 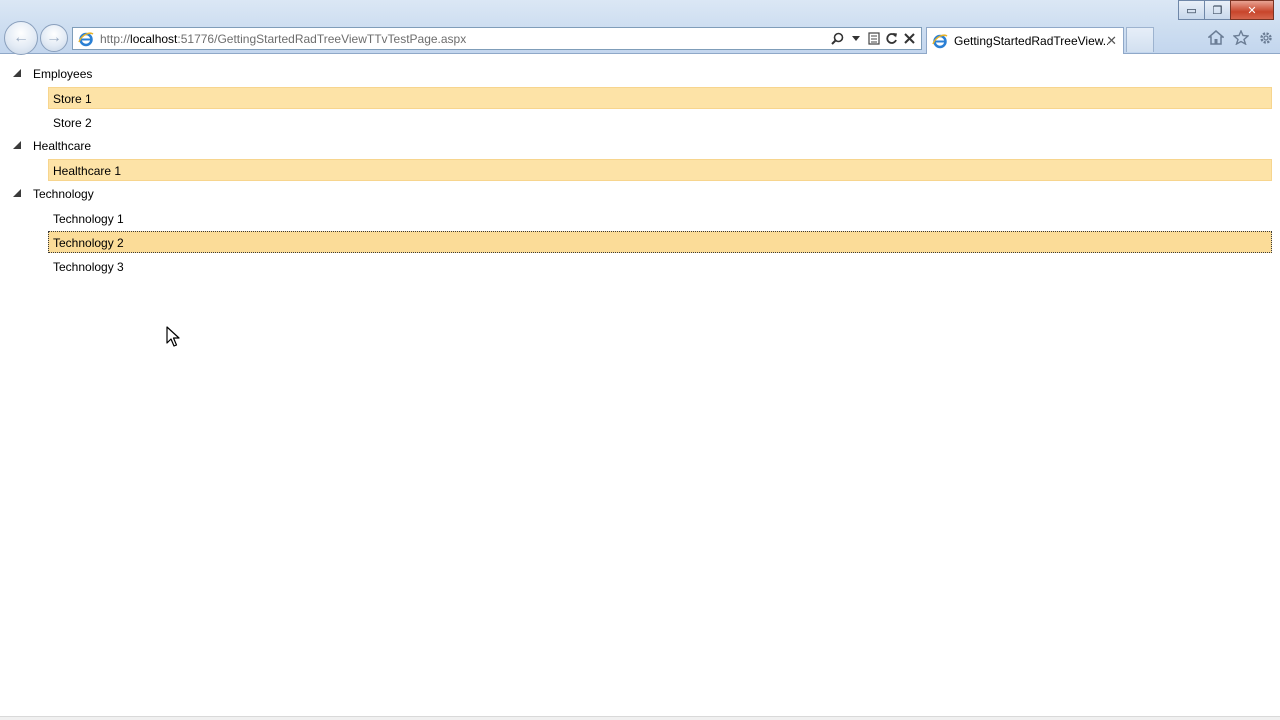 I want to click on tree-node-store-2: Store 2, so click(x=640, y=122).